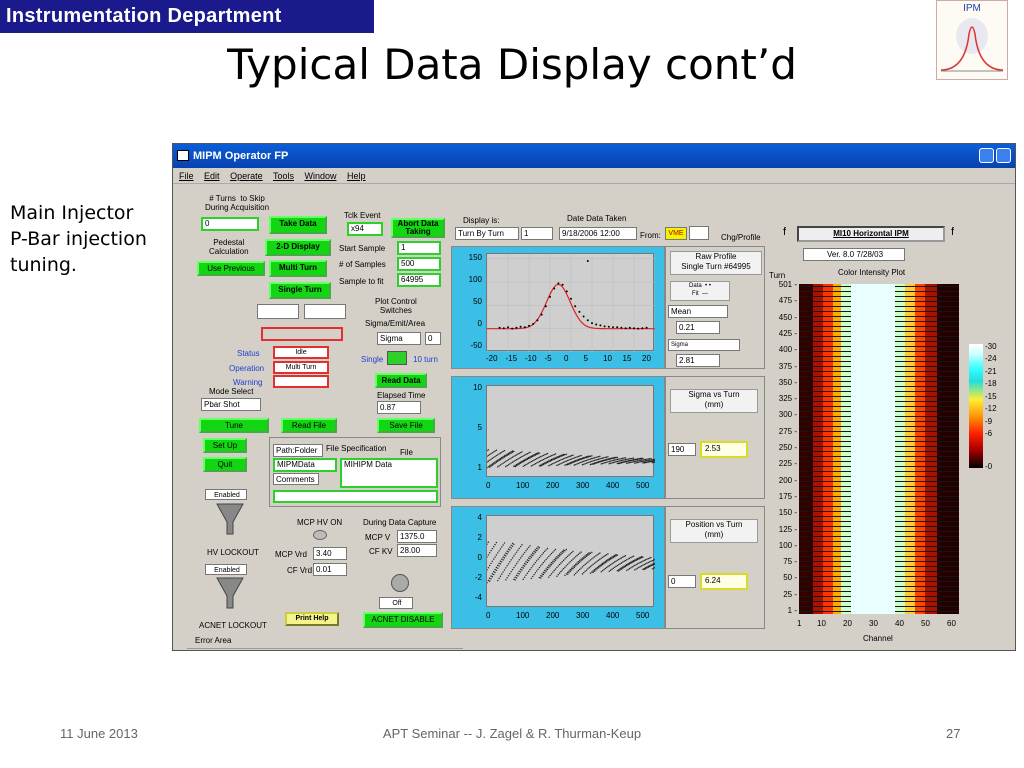  What do you see at coordinates (406, 425) in the screenshot?
I see `save-file-button: Save File` at bounding box center [406, 425].